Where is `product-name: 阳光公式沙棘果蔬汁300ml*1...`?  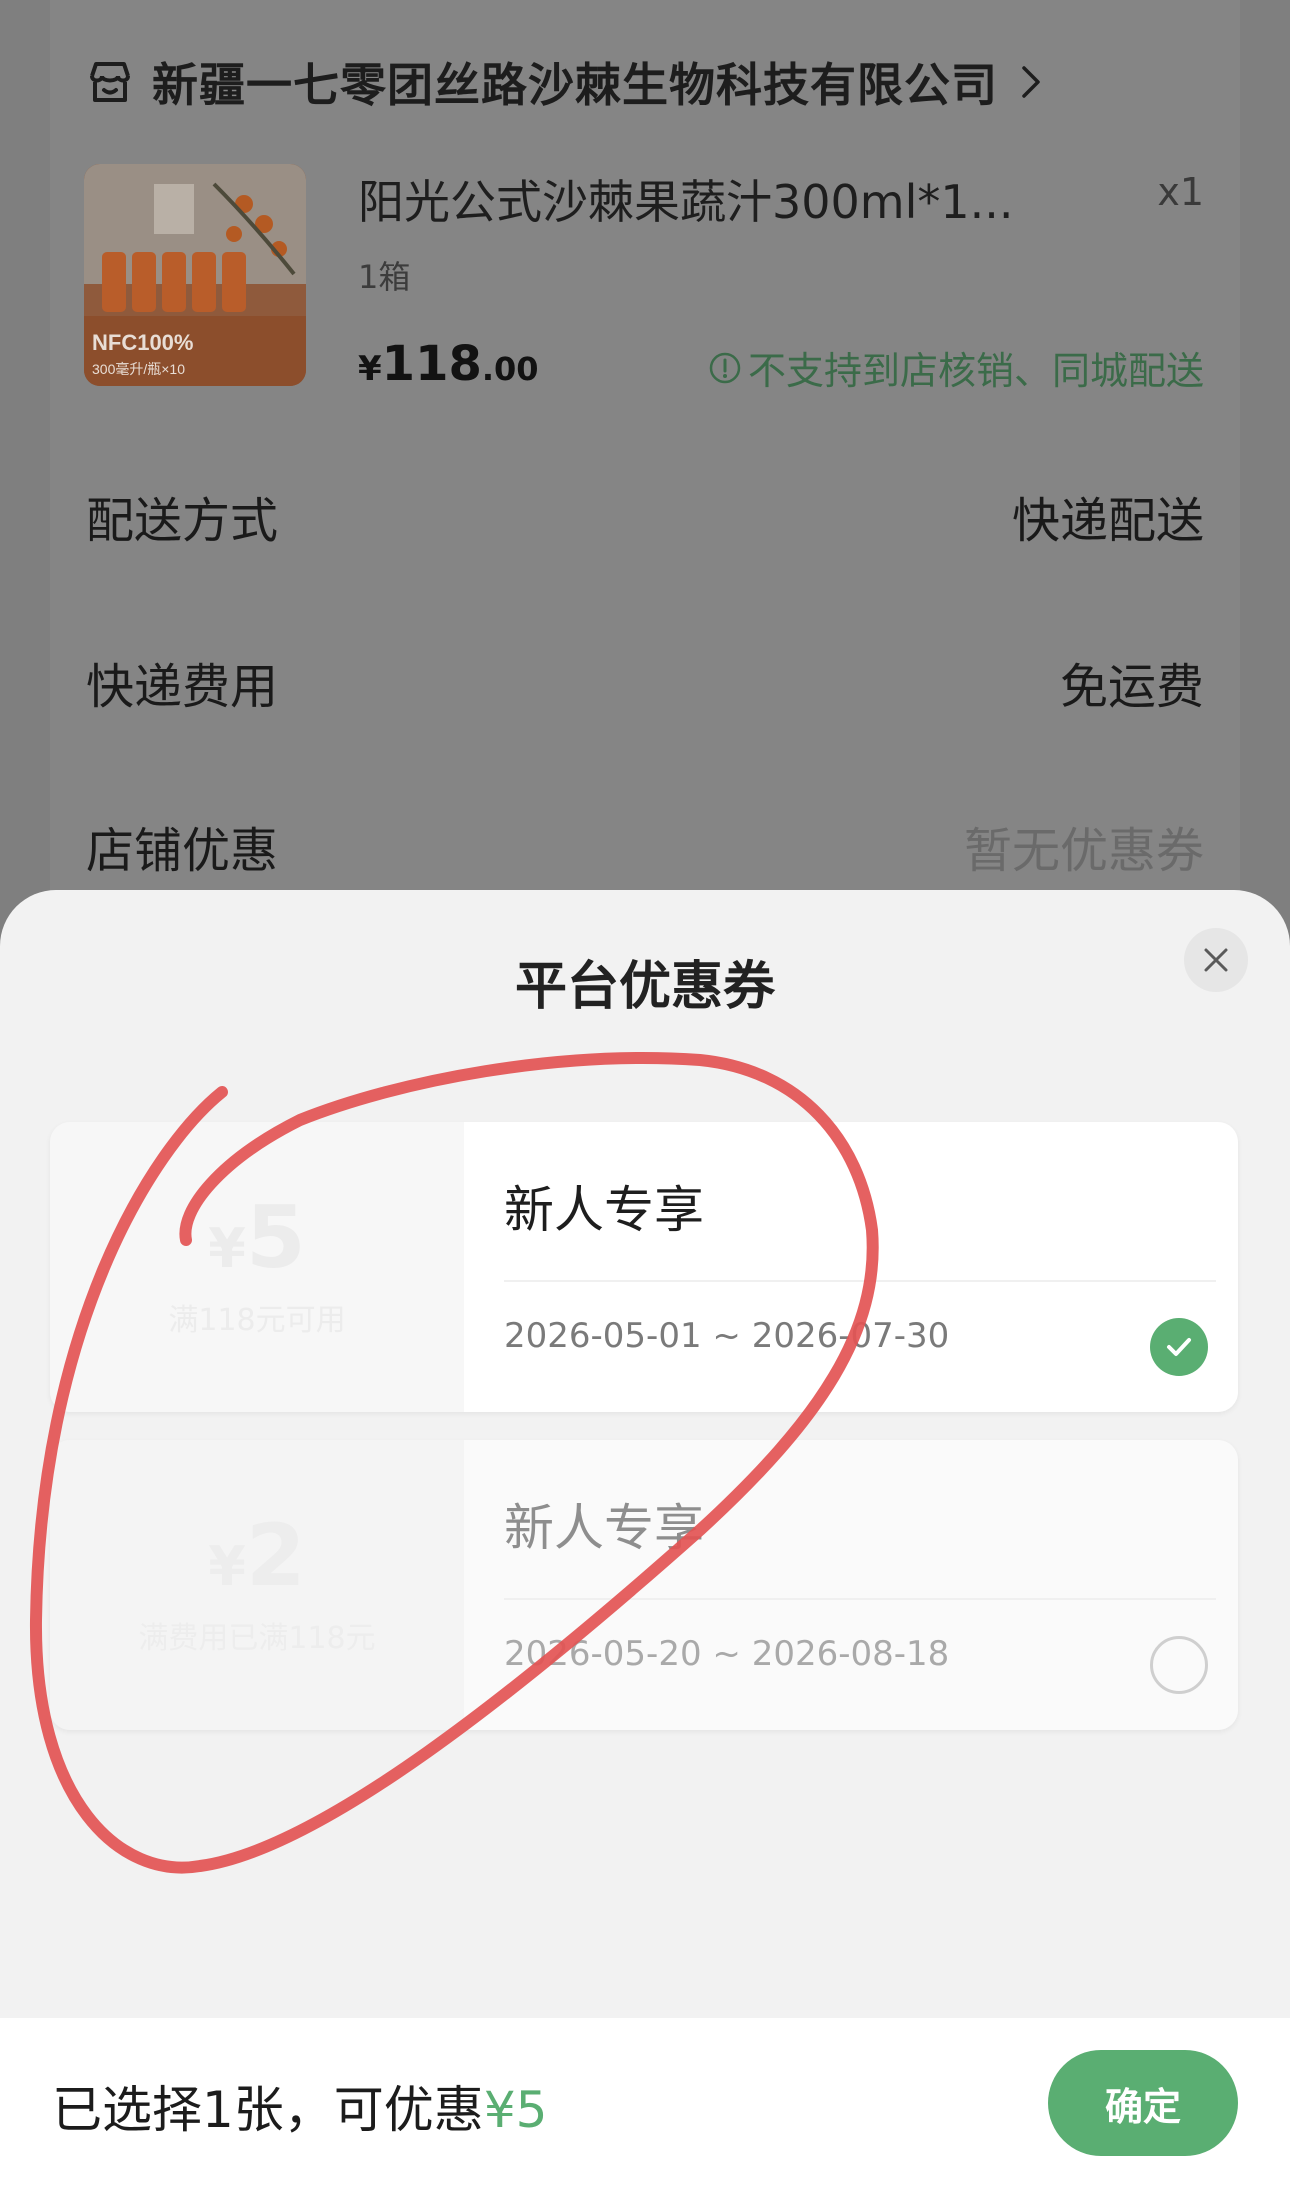
product-name: 阳光公式沙棘果蔬汁300ml*1... is located at coordinates (686, 199).